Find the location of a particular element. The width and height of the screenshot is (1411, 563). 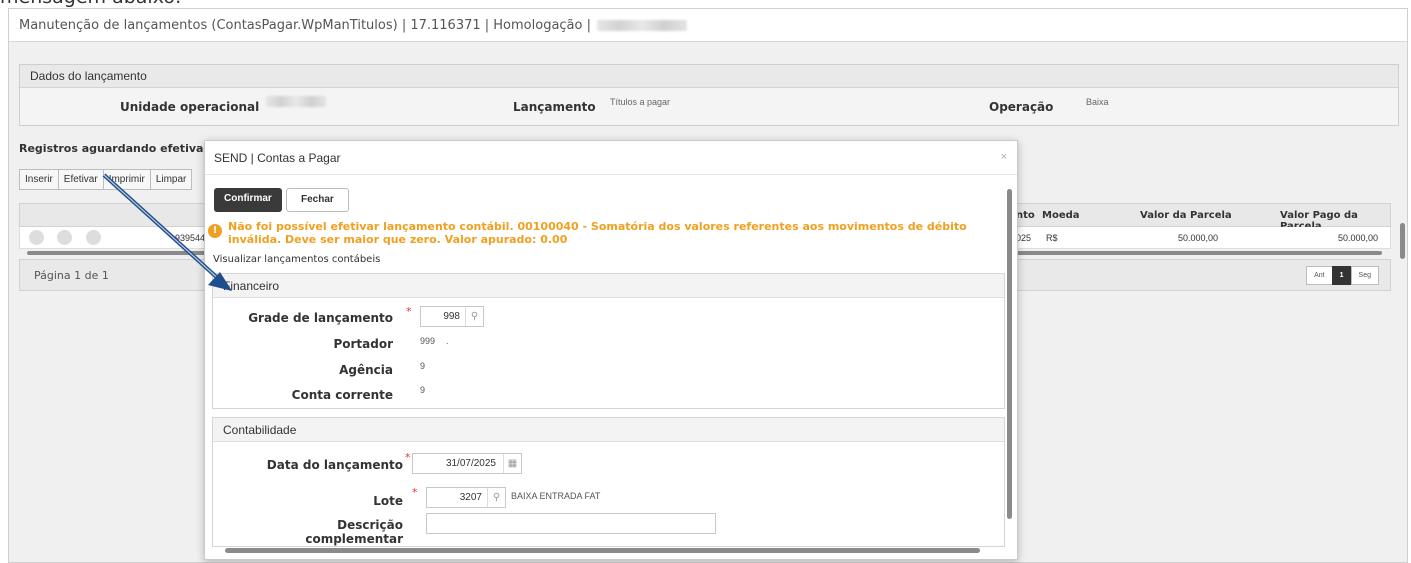

descricao-input is located at coordinates (571, 523).